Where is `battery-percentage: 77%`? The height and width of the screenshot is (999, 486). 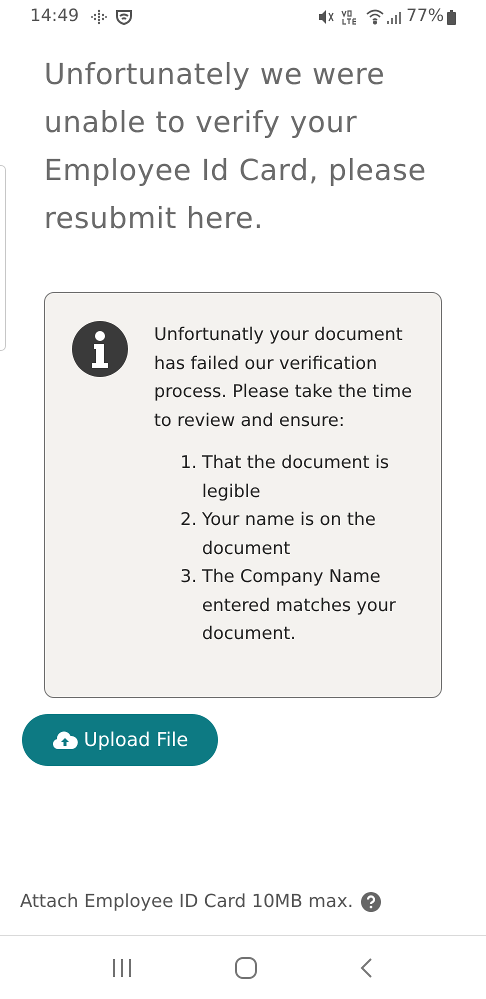 battery-percentage: 77% is located at coordinates (425, 16).